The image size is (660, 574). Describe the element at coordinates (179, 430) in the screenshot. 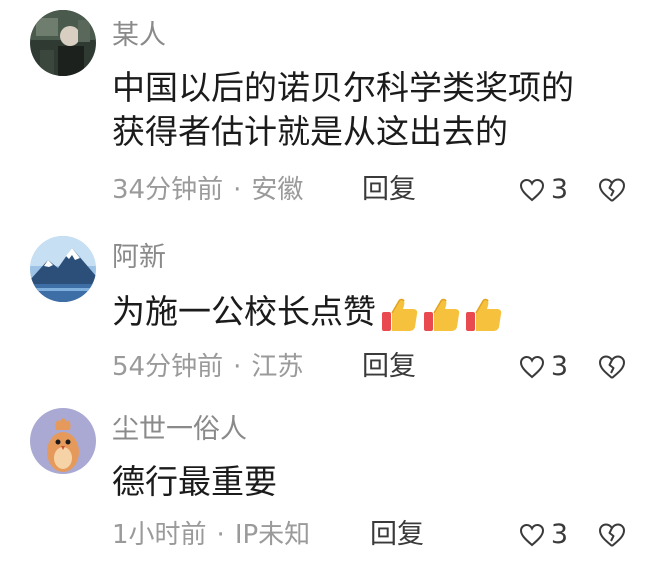

I see `username: 尘世一俗人` at that location.